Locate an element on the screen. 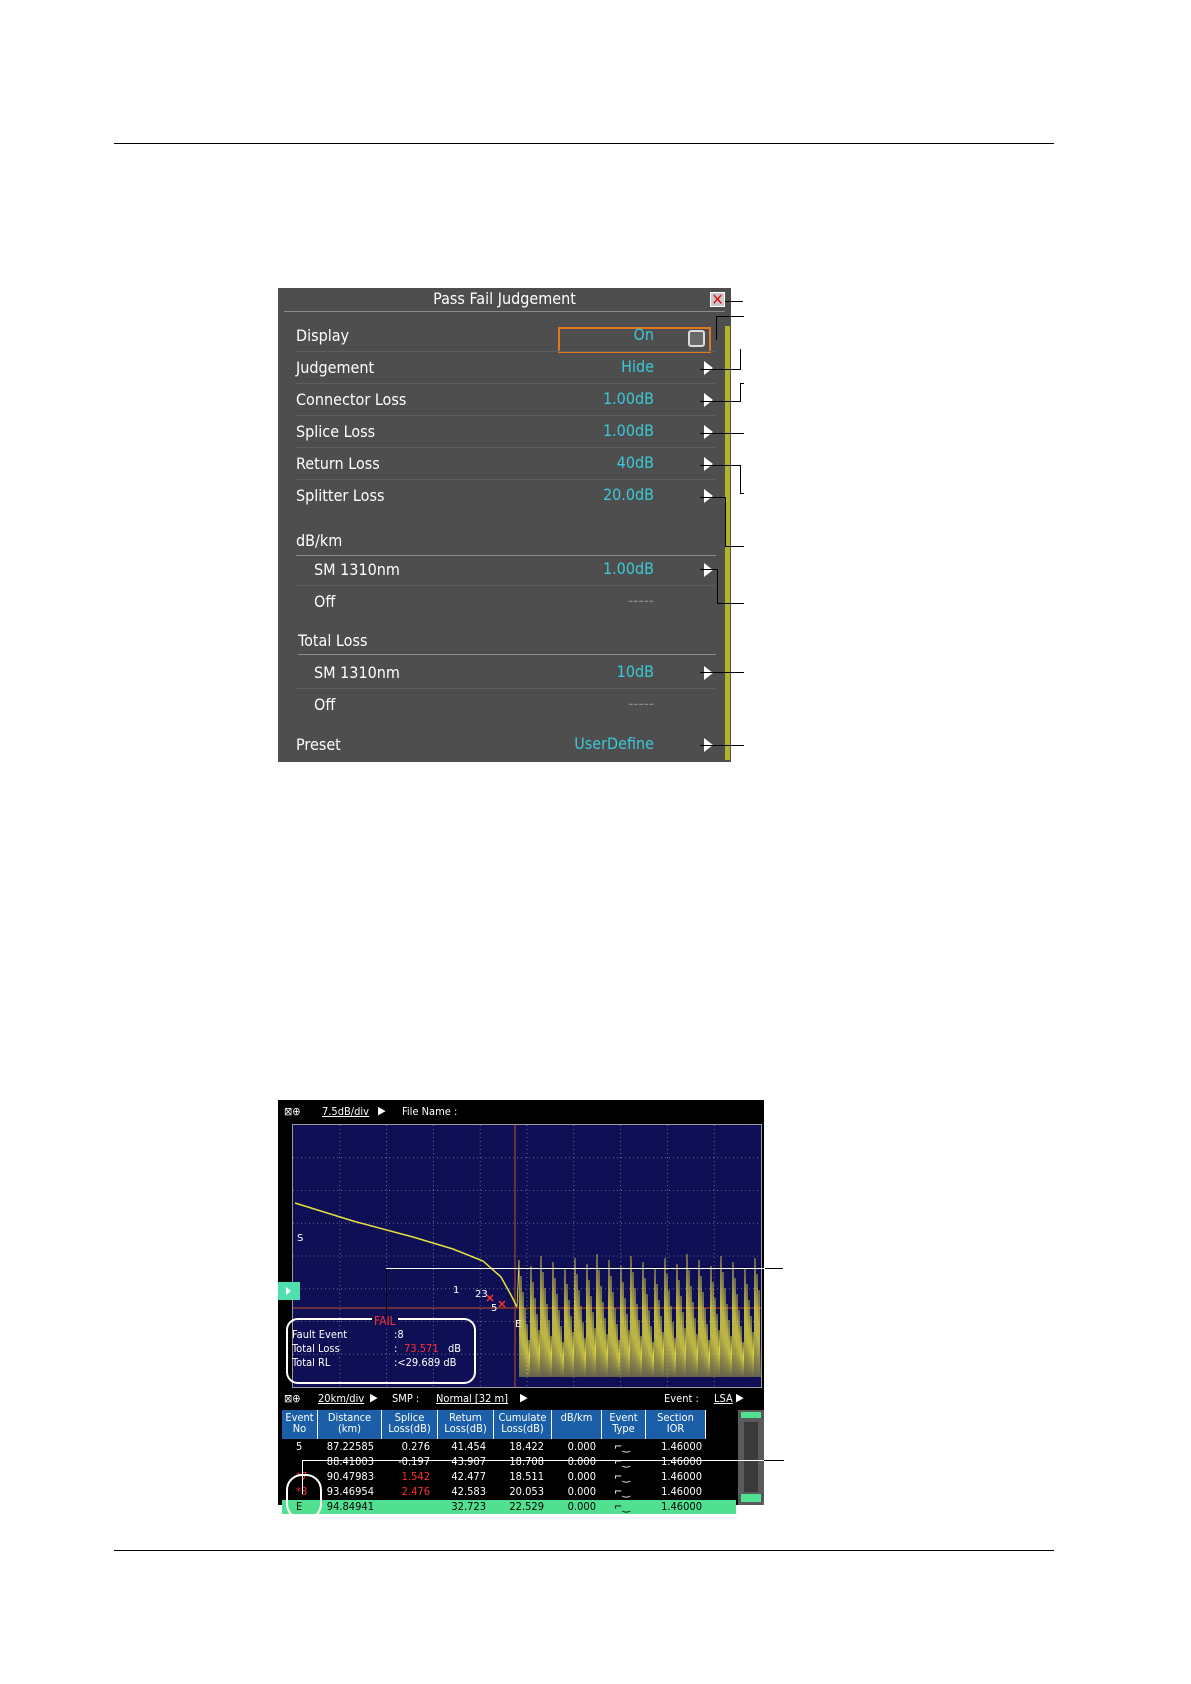 The height and width of the screenshot is (1684, 1191). preset-row: Preset UserDefine is located at coordinates (504, 745).